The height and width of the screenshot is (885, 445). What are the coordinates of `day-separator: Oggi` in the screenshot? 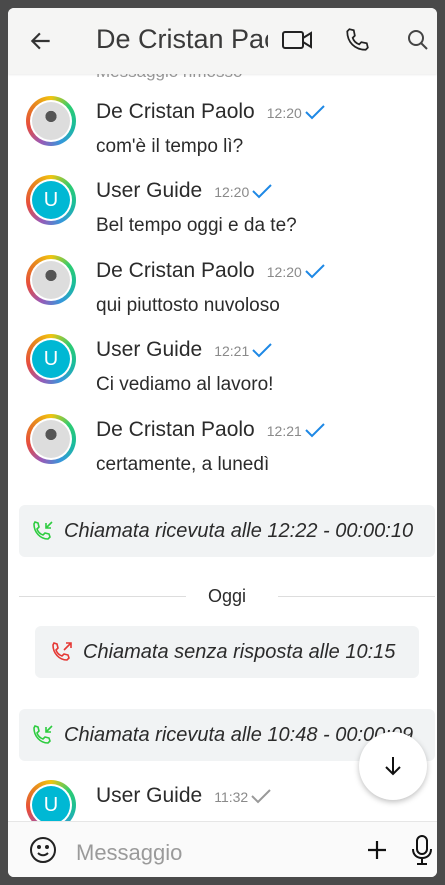 It's located at (227, 596).